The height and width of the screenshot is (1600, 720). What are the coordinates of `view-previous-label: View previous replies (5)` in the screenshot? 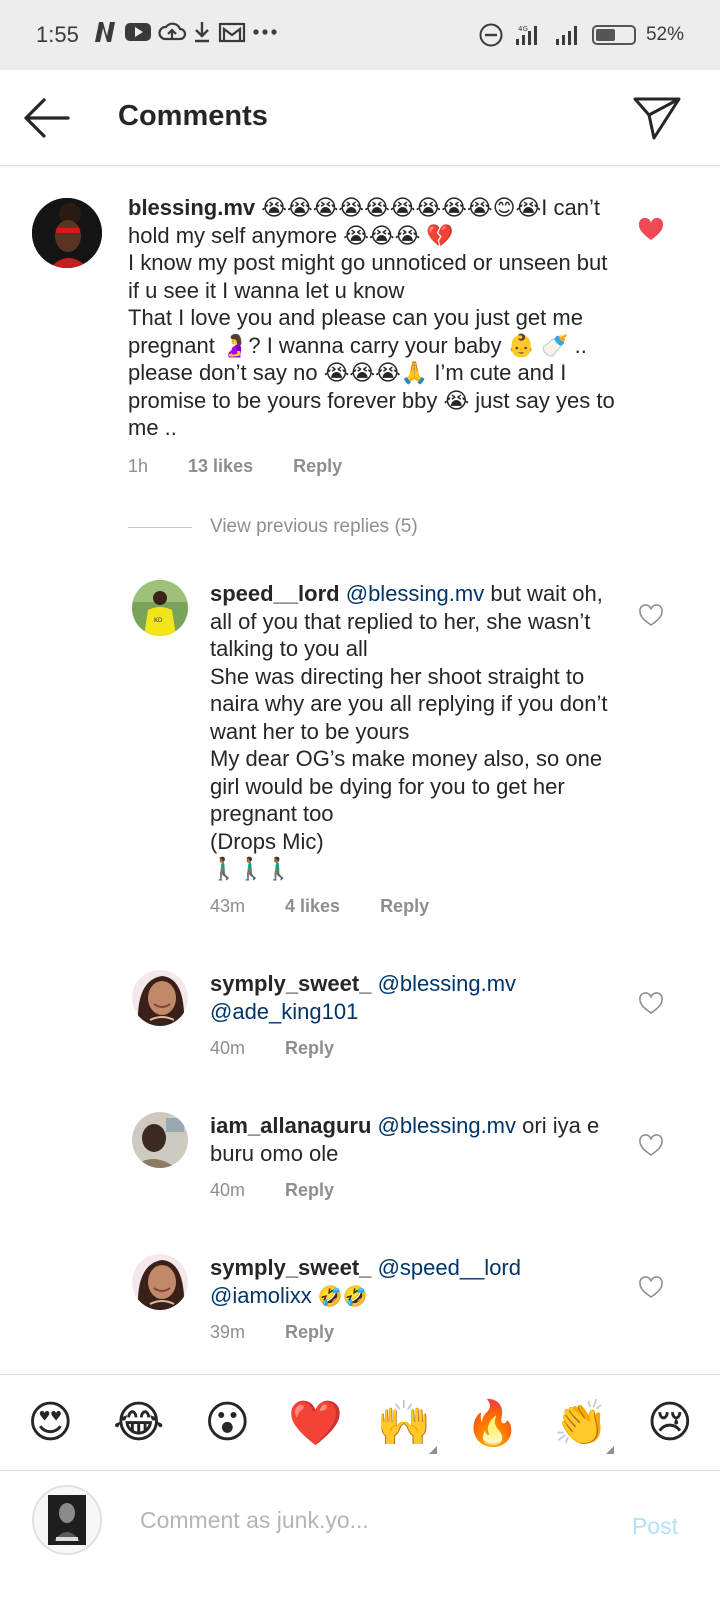 It's located at (314, 526).